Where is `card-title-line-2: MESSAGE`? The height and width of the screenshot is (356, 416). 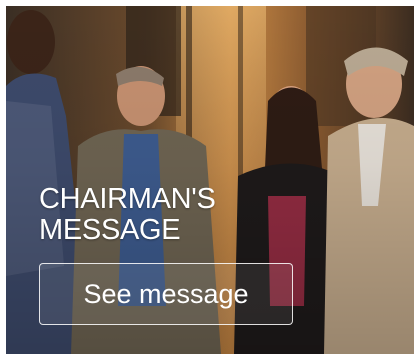
card-title-line-2: MESSAGE is located at coordinates (110, 230).